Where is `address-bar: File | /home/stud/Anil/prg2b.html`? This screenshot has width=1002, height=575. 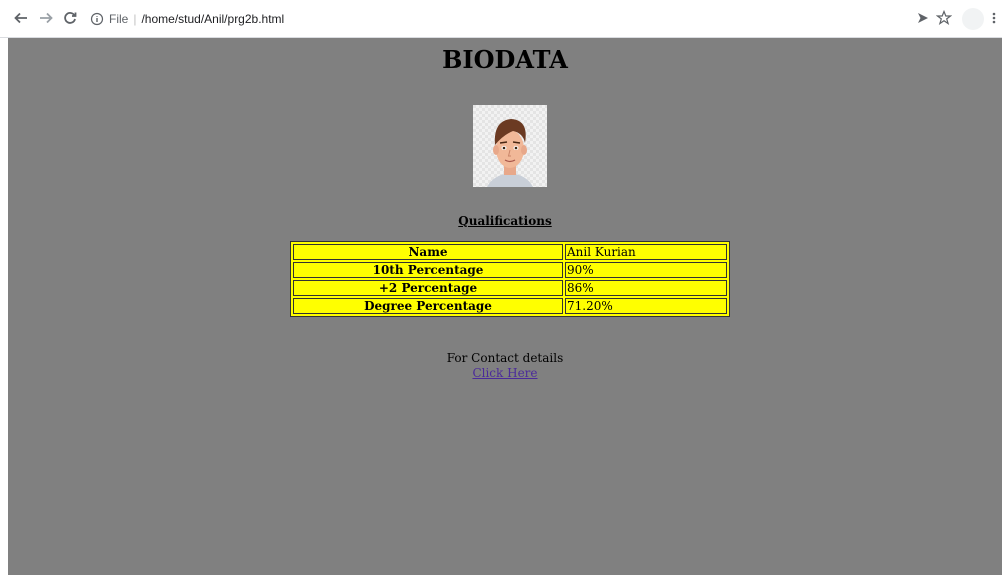 address-bar: File | /home/stud/Anil/prg2b.html is located at coordinates (480, 19).